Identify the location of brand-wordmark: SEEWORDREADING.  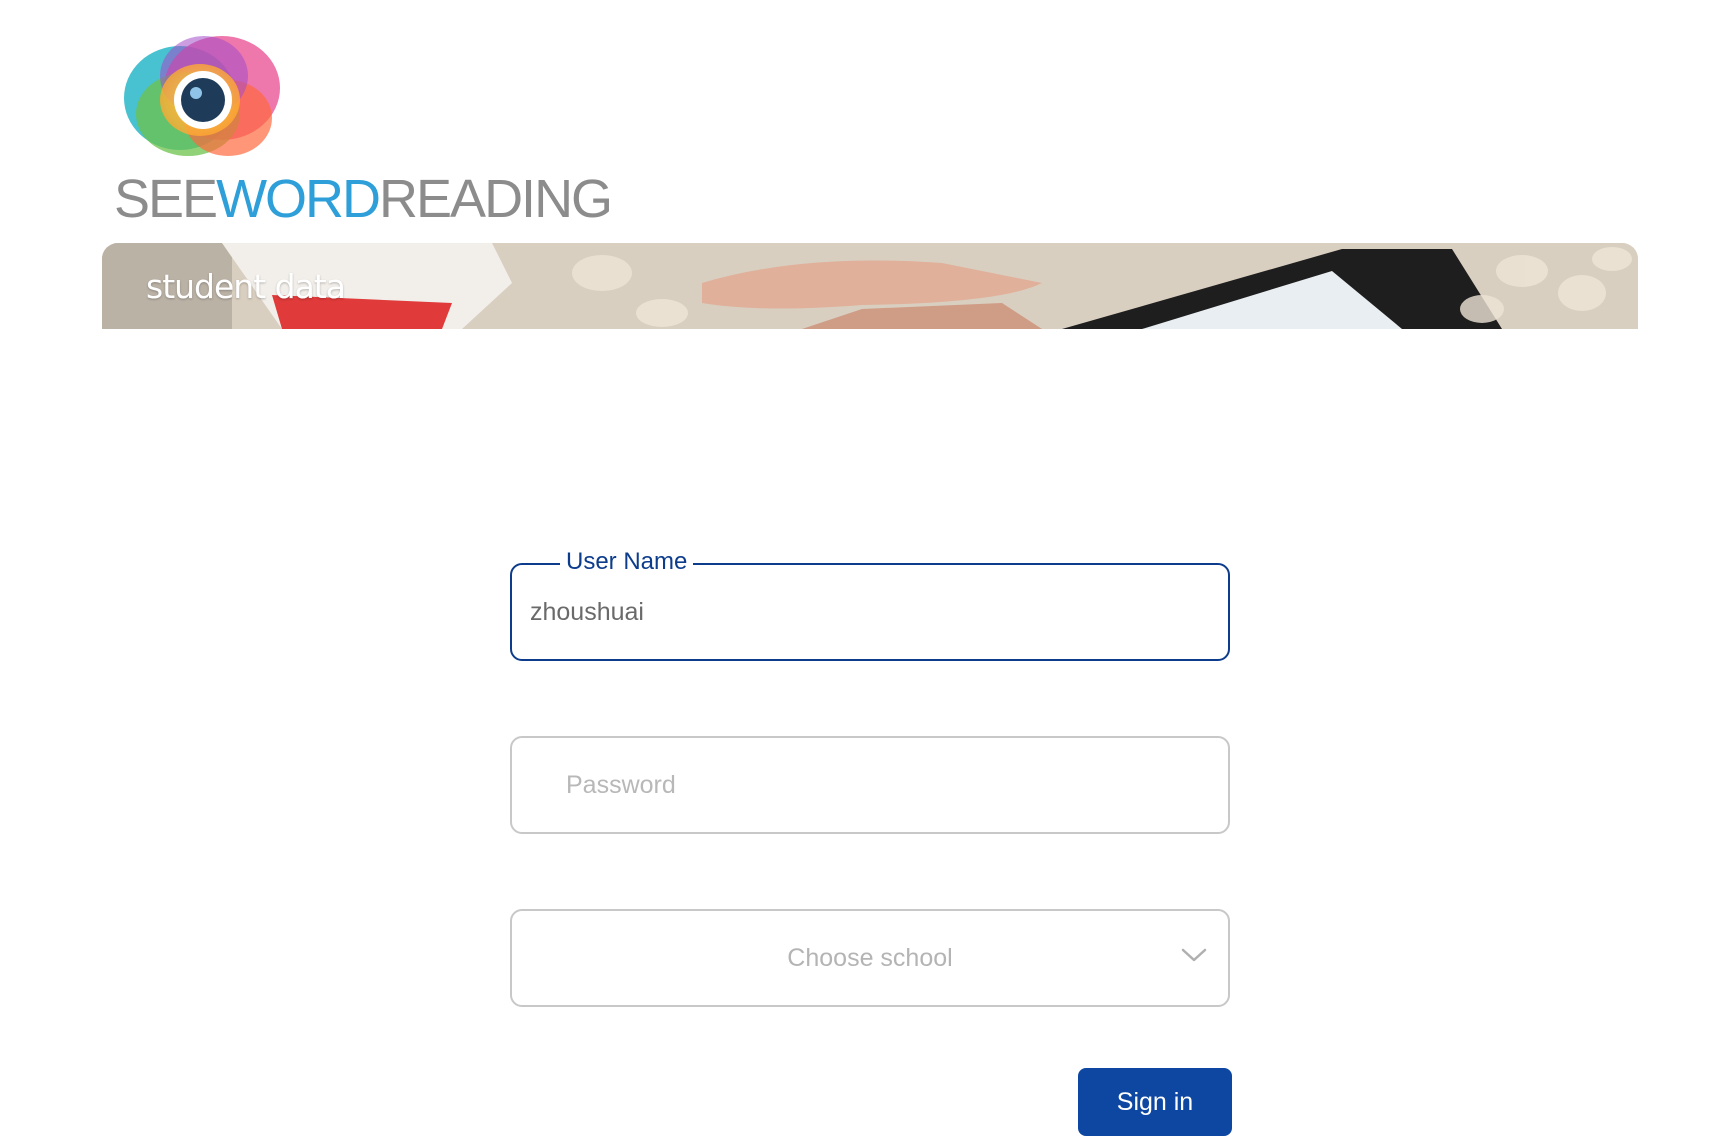
(363, 199).